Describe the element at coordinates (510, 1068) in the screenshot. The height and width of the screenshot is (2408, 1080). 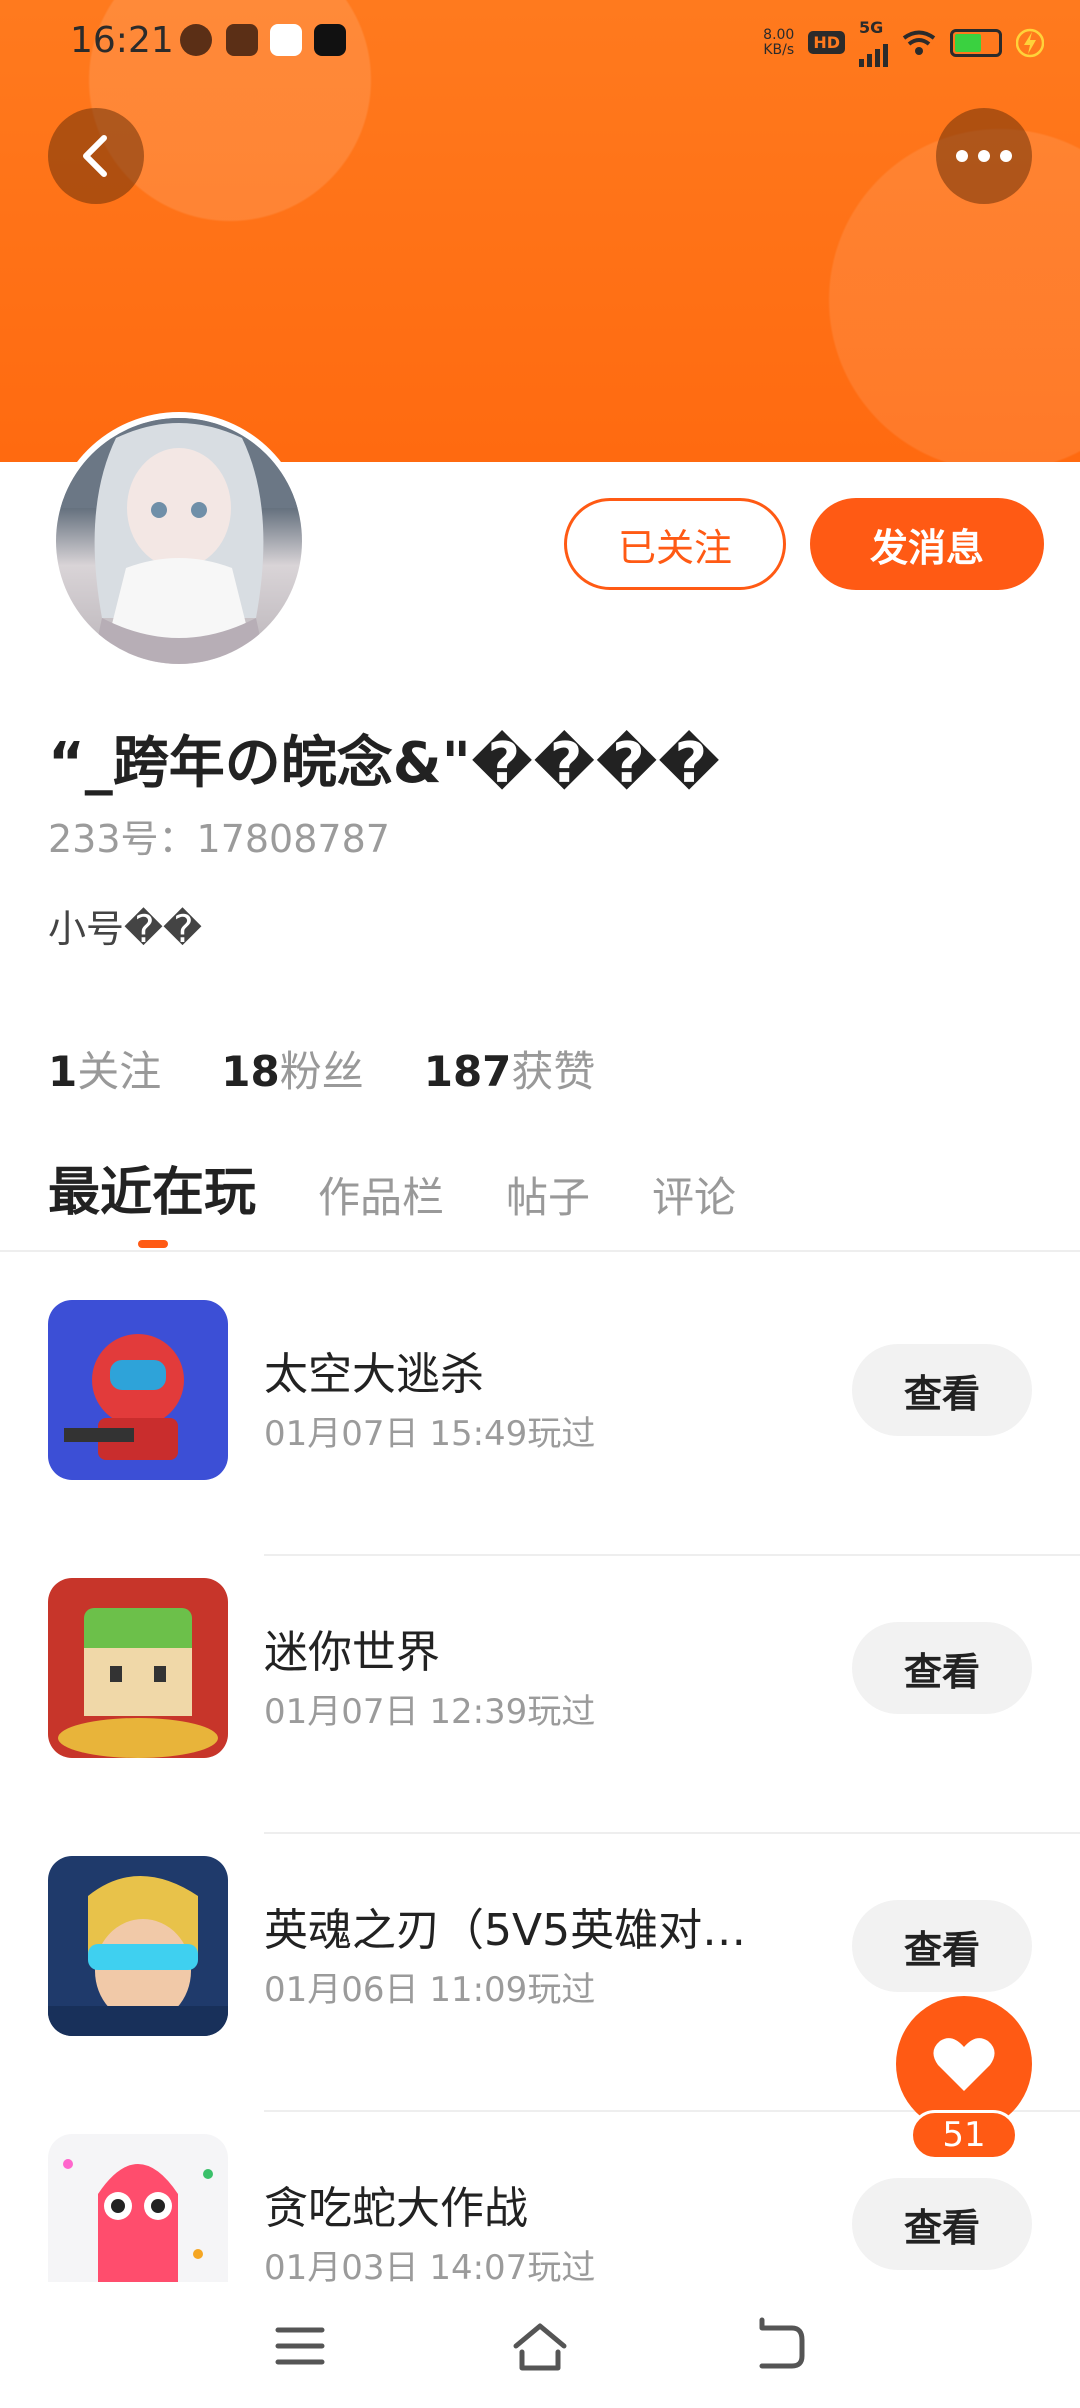
I see `stat-likes: 187获赞` at that location.